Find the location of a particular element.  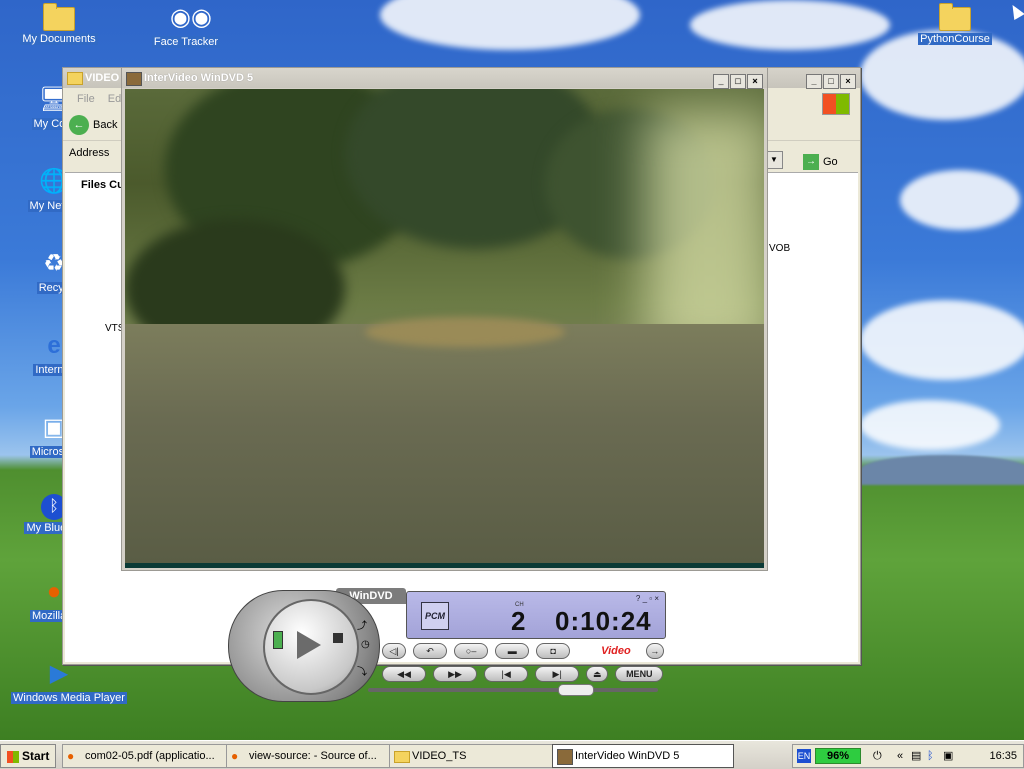

play-icon is located at coordinates (309, 645).